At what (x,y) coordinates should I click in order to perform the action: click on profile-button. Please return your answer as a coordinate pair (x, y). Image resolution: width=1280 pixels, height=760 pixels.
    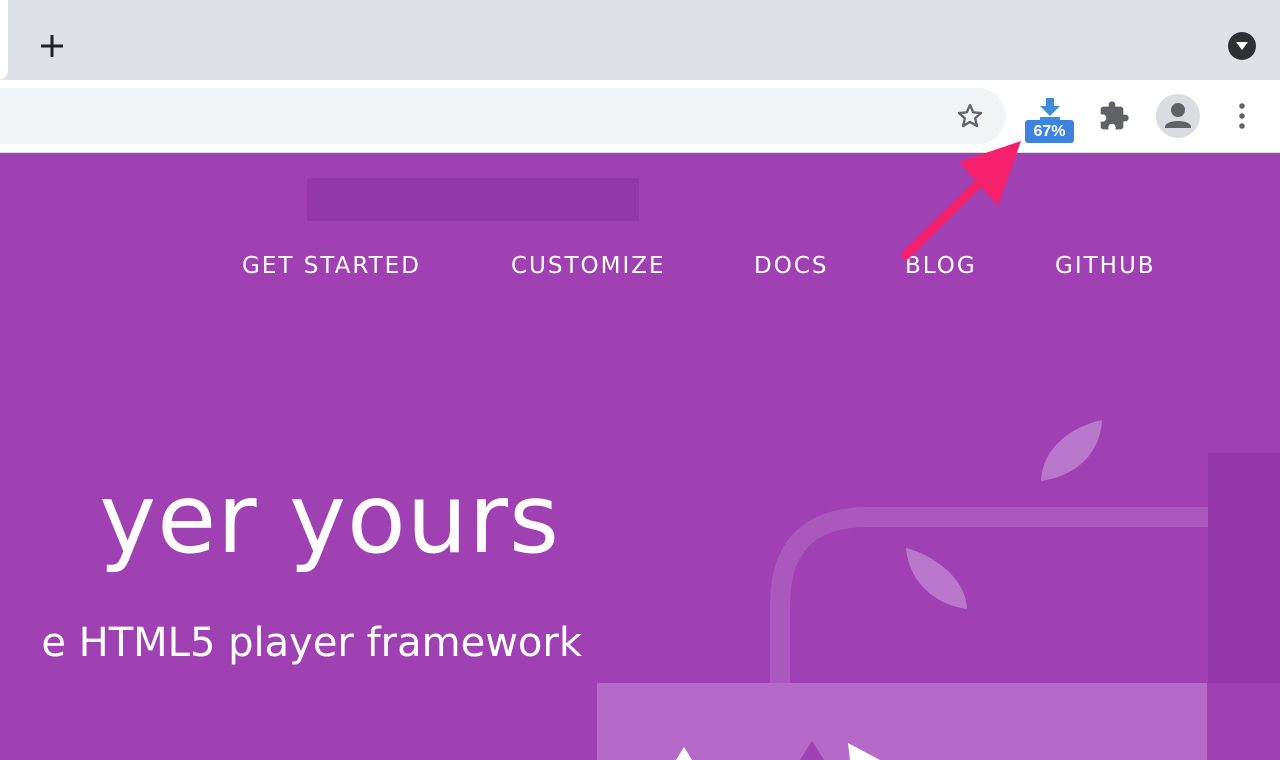
    Looking at the image, I should click on (1178, 116).